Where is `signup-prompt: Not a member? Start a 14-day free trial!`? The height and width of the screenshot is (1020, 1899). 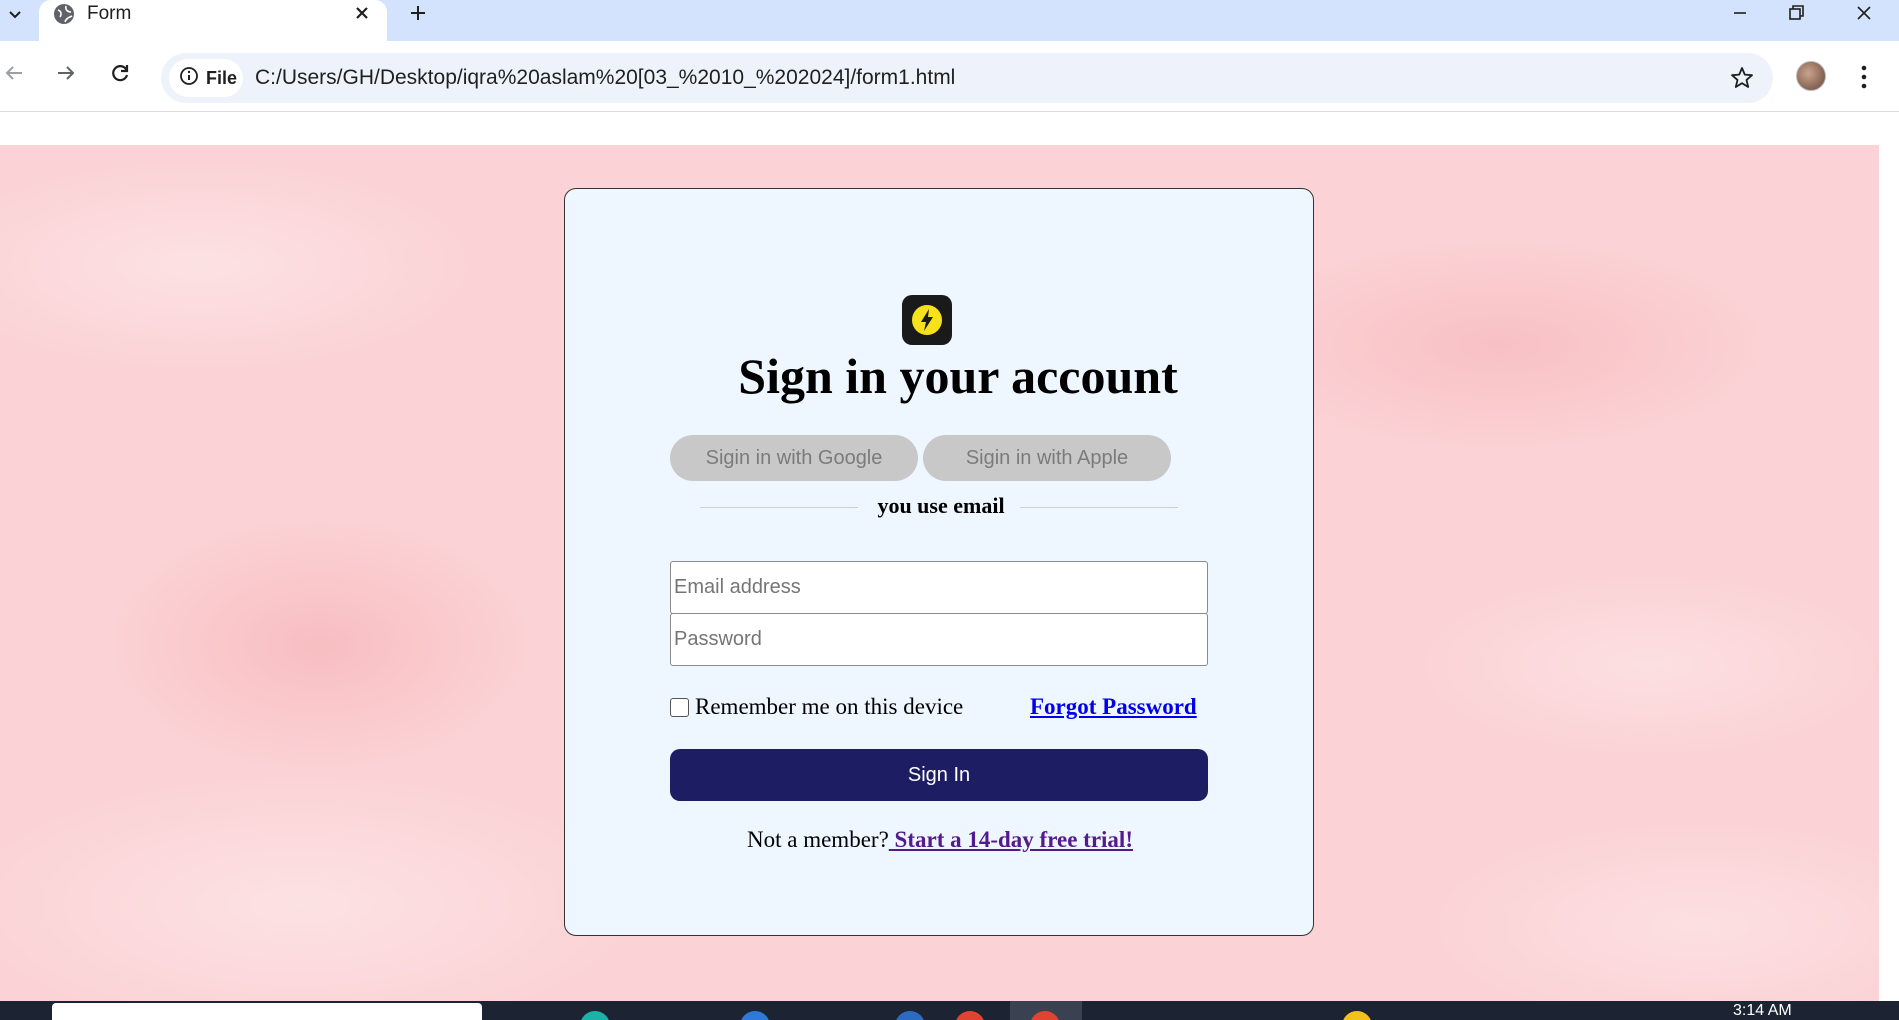
signup-prompt: Not a member? Start a 14-day free trial! is located at coordinates (940, 840).